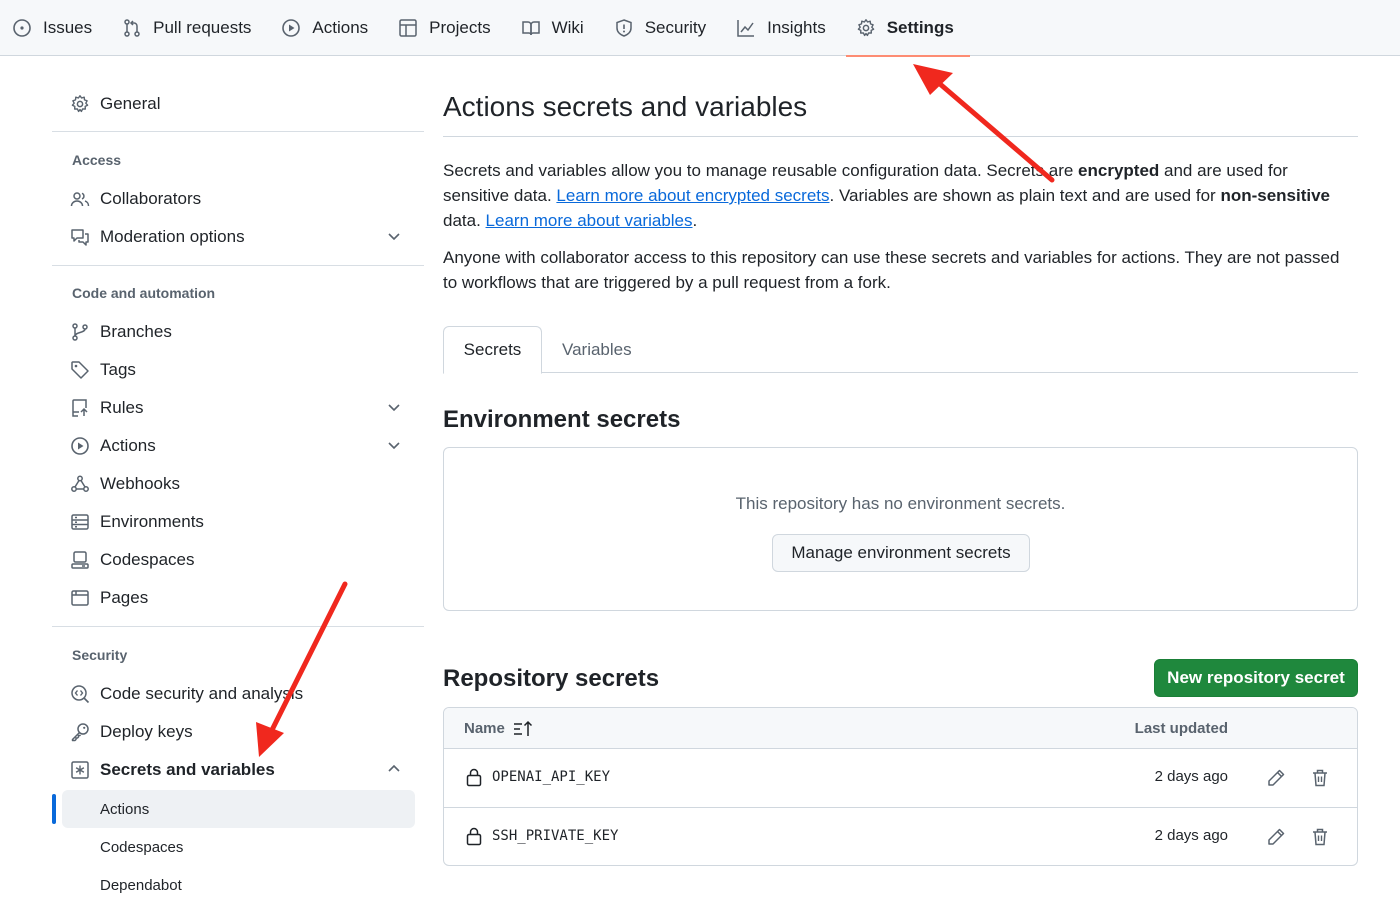 This screenshot has width=1400, height=913. Describe the element at coordinates (900, 778) in the screenshot. I see `table-row: OPENAI_API_KEY 2 days ago` at that location.